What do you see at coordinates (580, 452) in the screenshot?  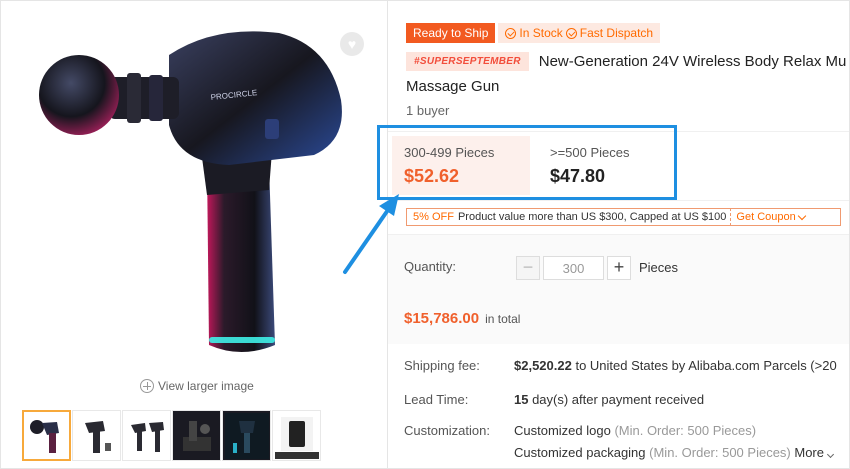 I see `custom-packaging-text: Customized packaging` at bounding box center [580, 452].